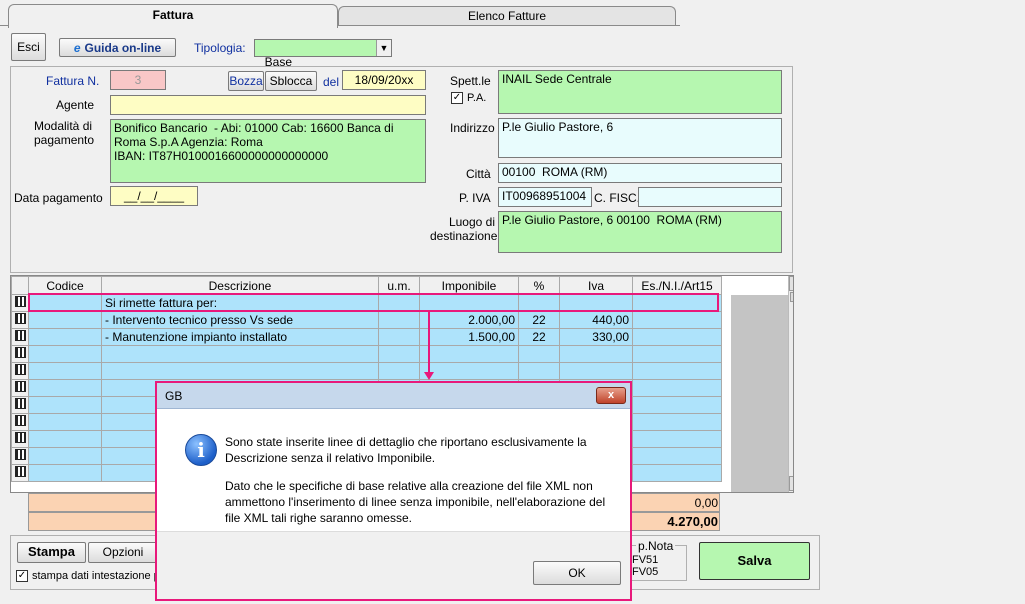 This screenshot has width=1025, height=604. I want to click on piva-field: IT00968951004, so click(545, 197).